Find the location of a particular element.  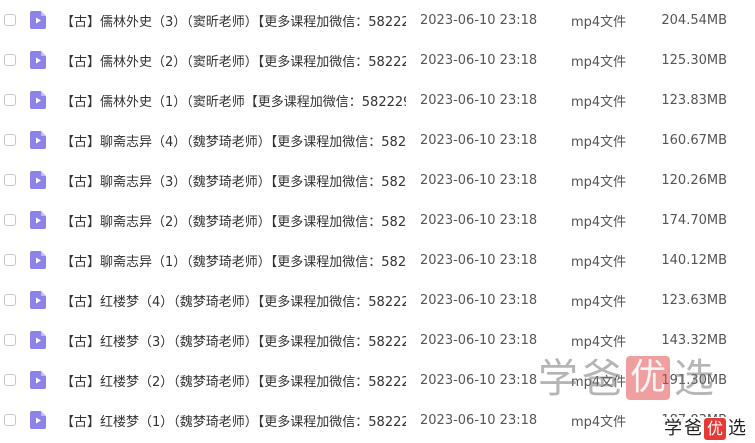

watermark-logo: 学 爸 优 选 is located at coordinates (705, 429).